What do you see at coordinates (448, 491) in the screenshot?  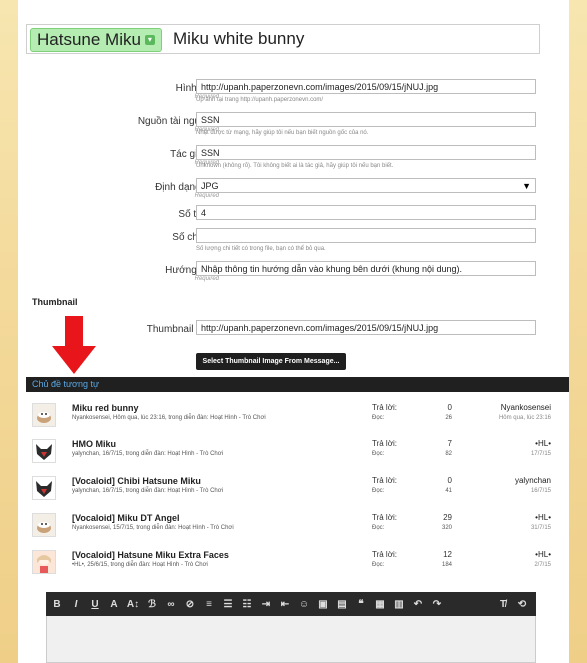 I see `views-count: 41` at bounding box center [448, 491].